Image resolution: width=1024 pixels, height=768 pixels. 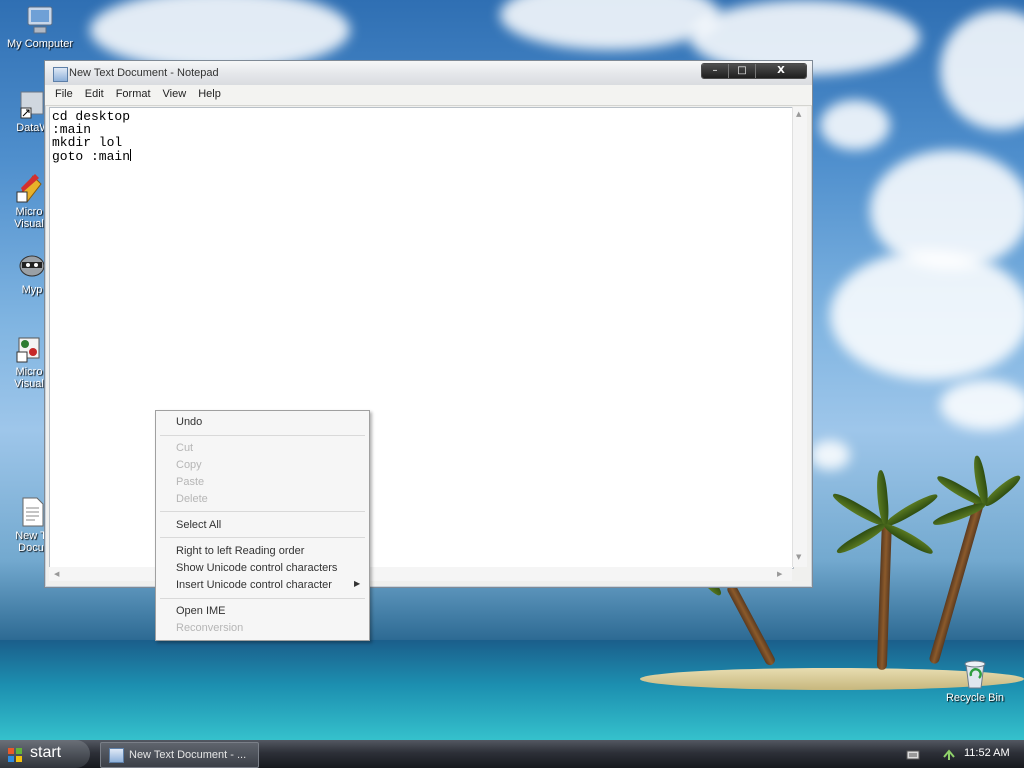 I want to click on window-title: New Text Document - Notepad, so click(x=144, y=73).